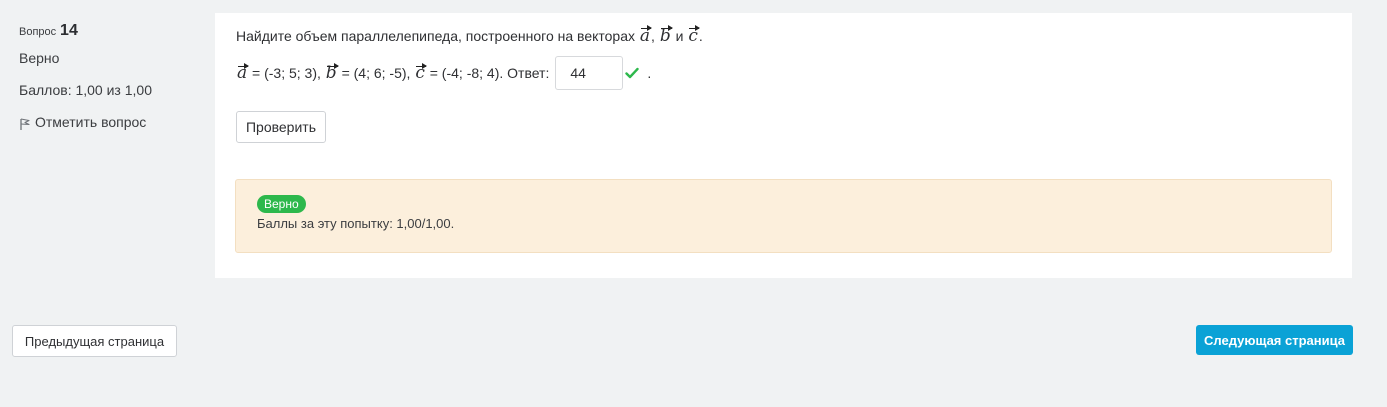  What do you see at coordinates (85, 90) in the screenshot?
I see `question-grade: Баллов: 1,00 из 1,00` at bounding box center [85, 90].